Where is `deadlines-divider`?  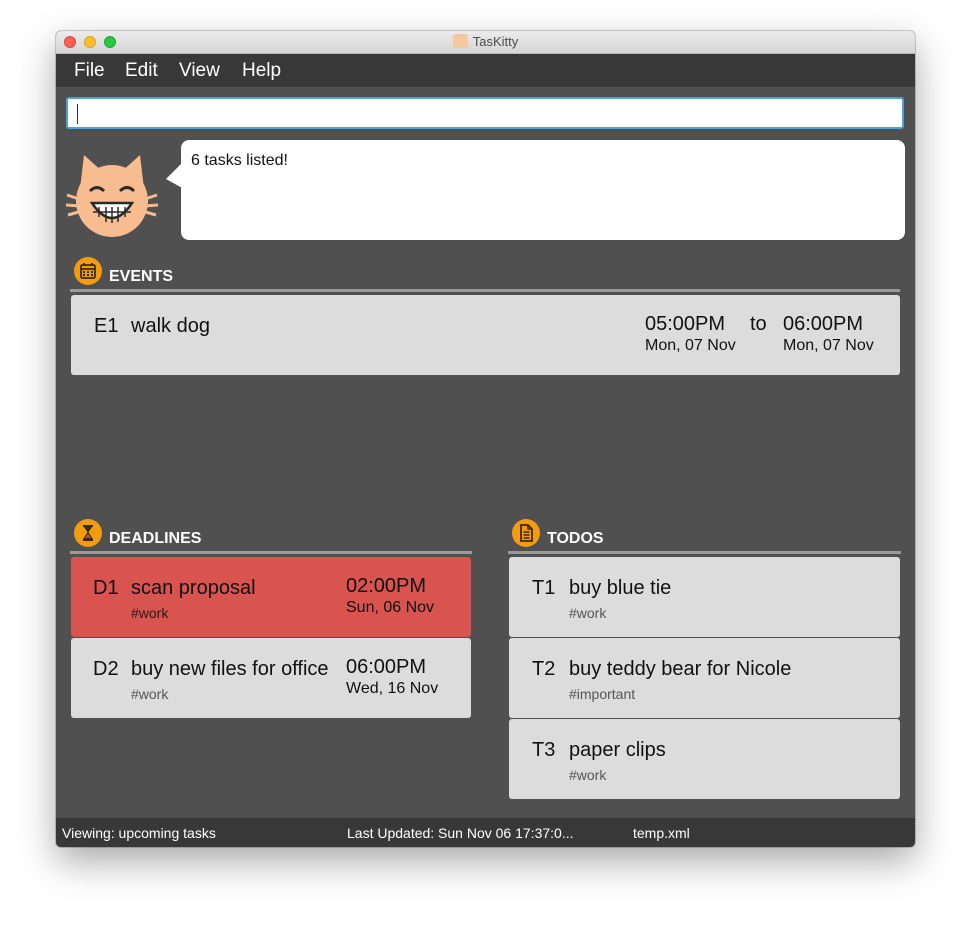
deadlines-divider is located at coordinates (271, 552).